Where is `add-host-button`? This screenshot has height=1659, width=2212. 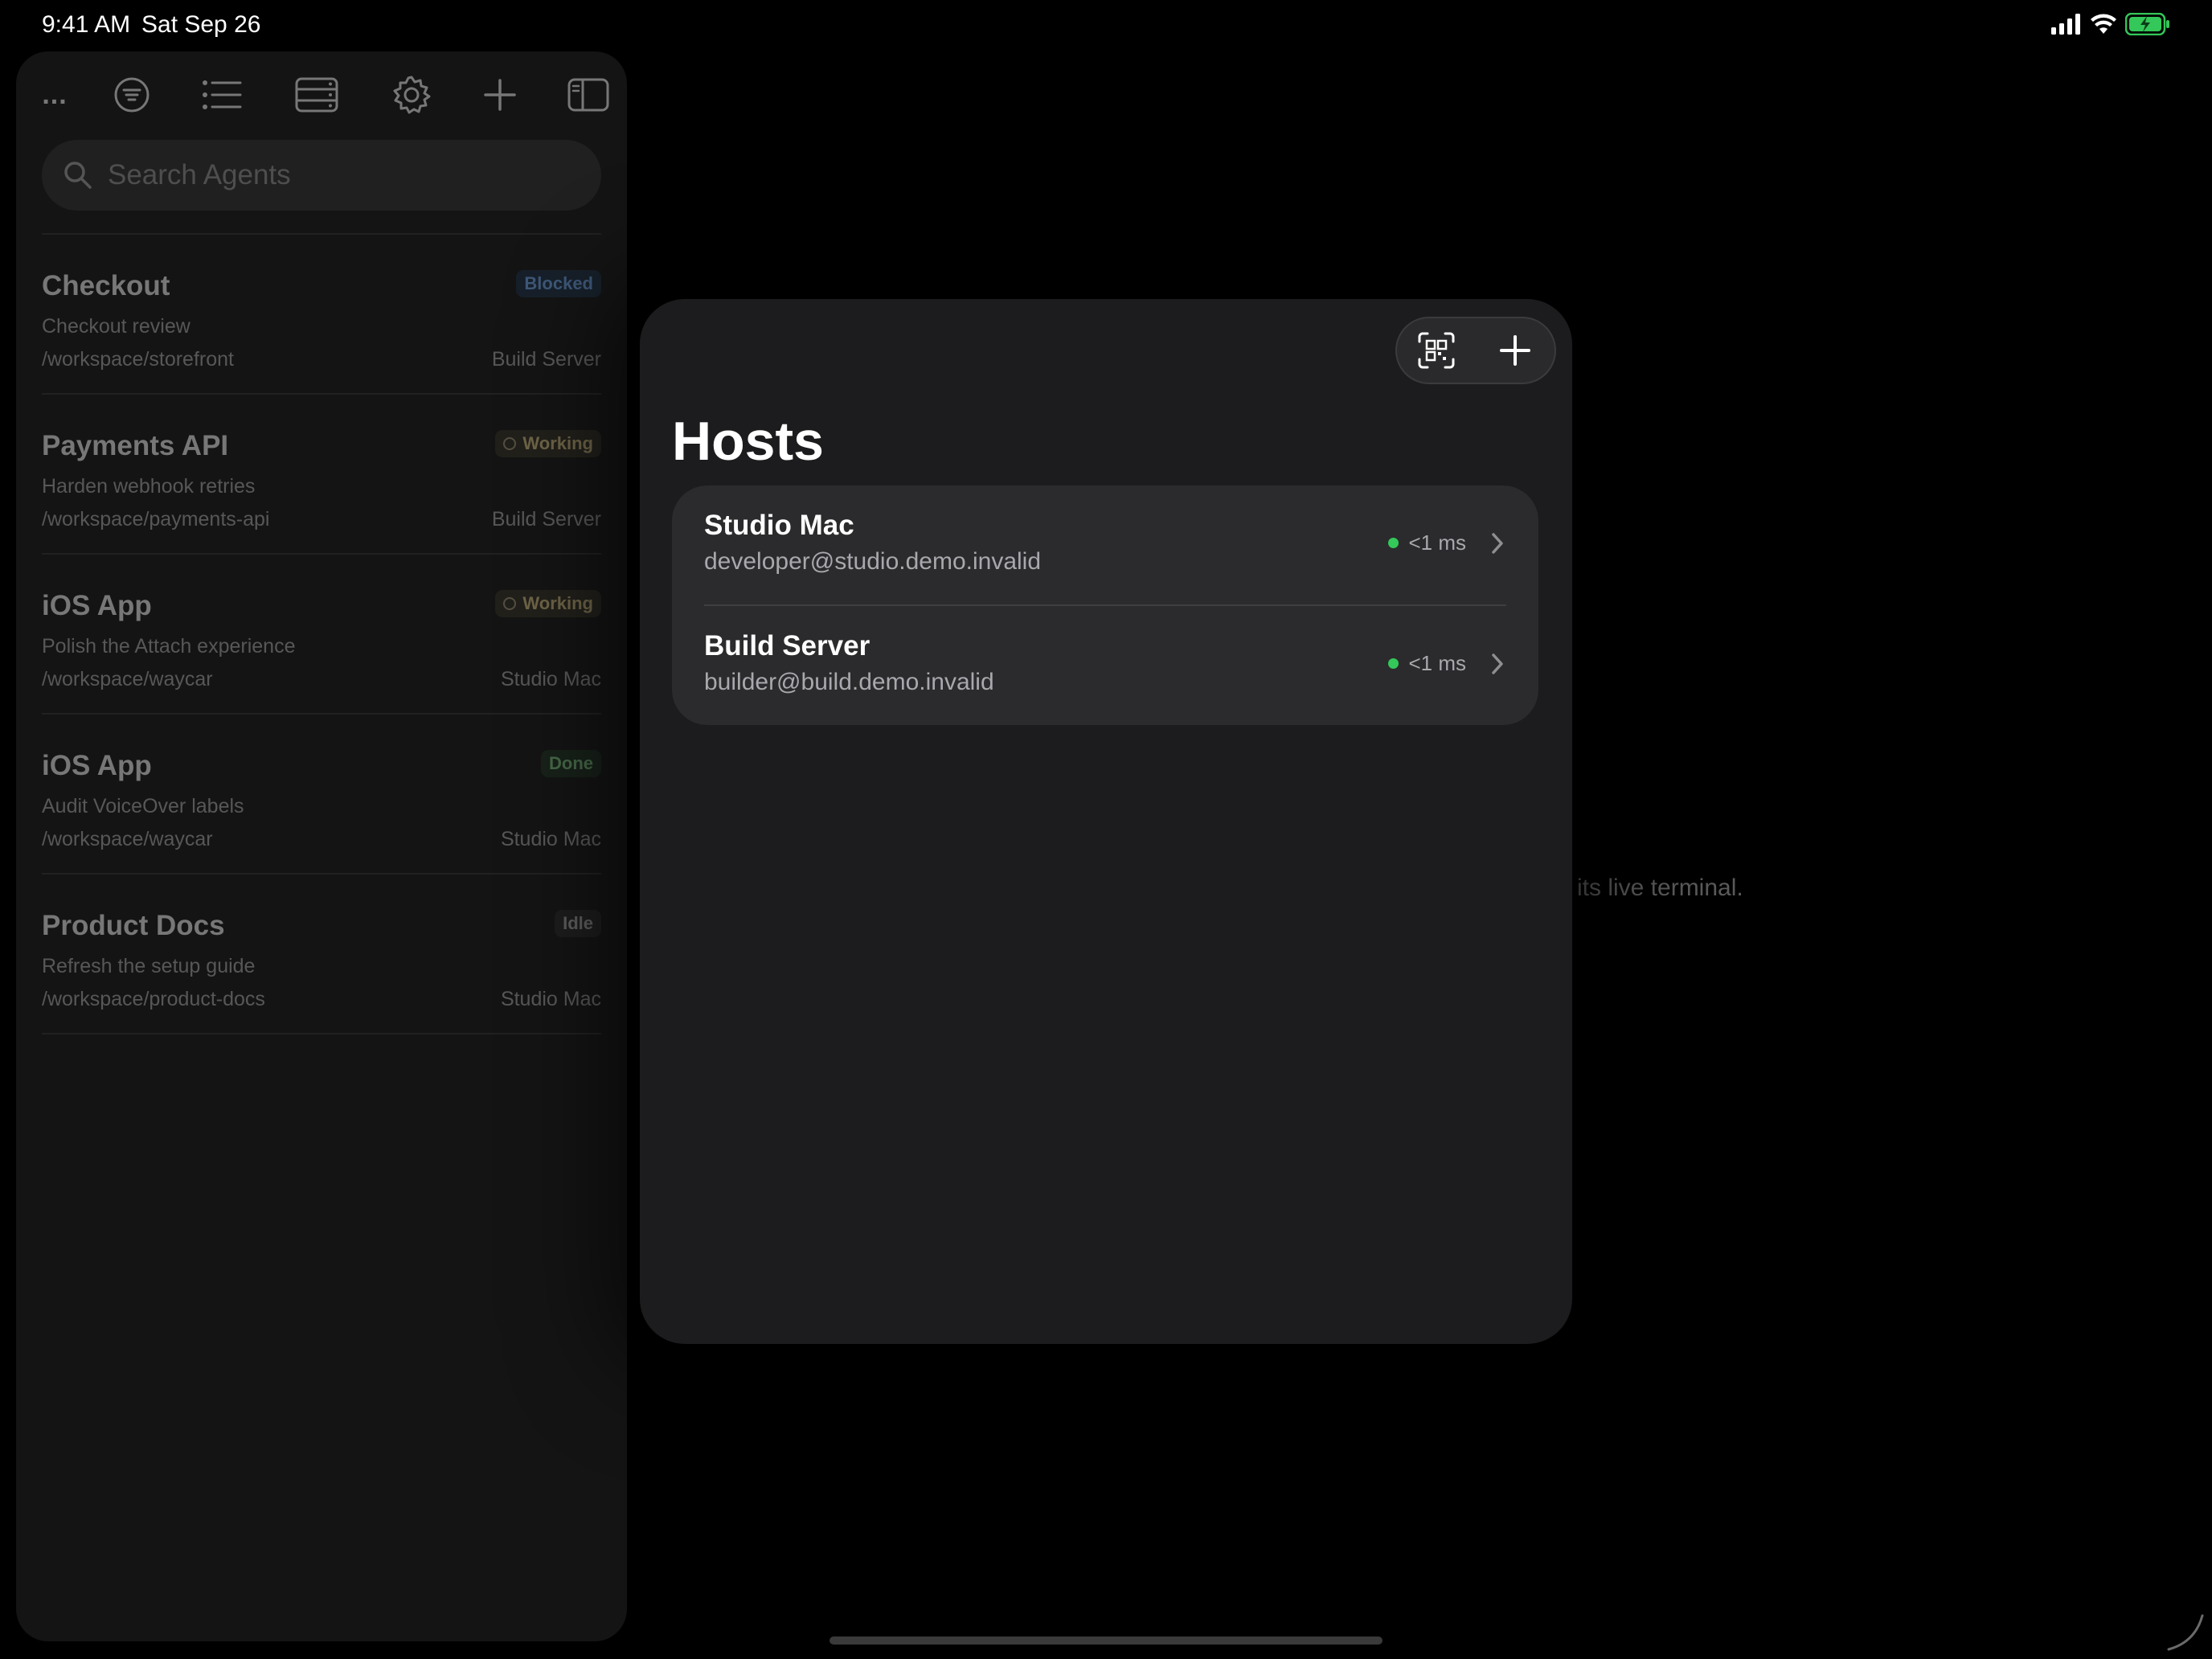 add-host-button is located at coordinates (1515, 350).